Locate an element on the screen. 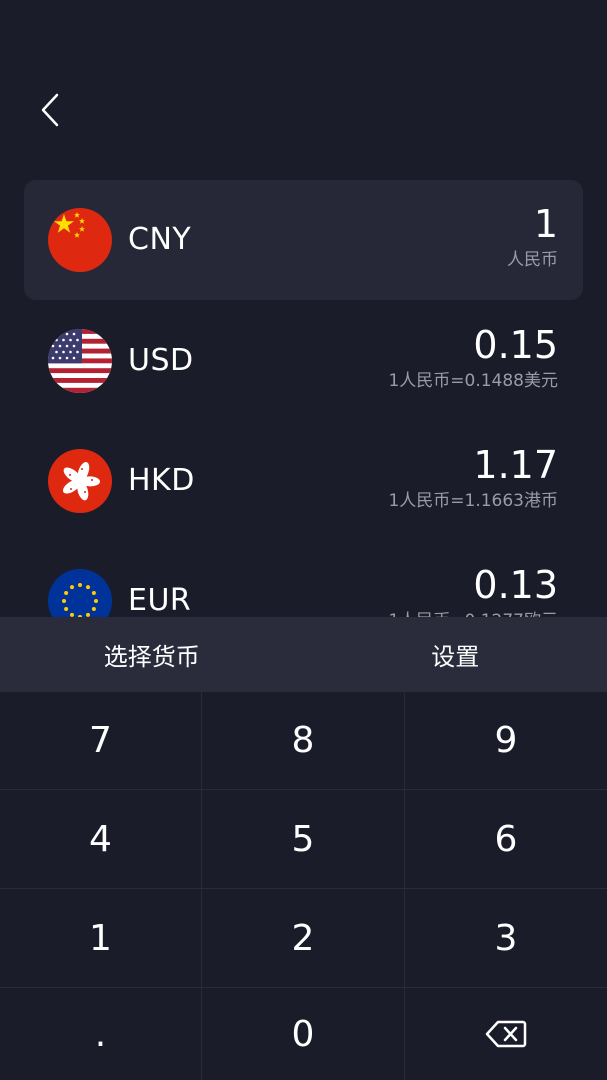  key-7: 7 is located at coordinates (101, 741).